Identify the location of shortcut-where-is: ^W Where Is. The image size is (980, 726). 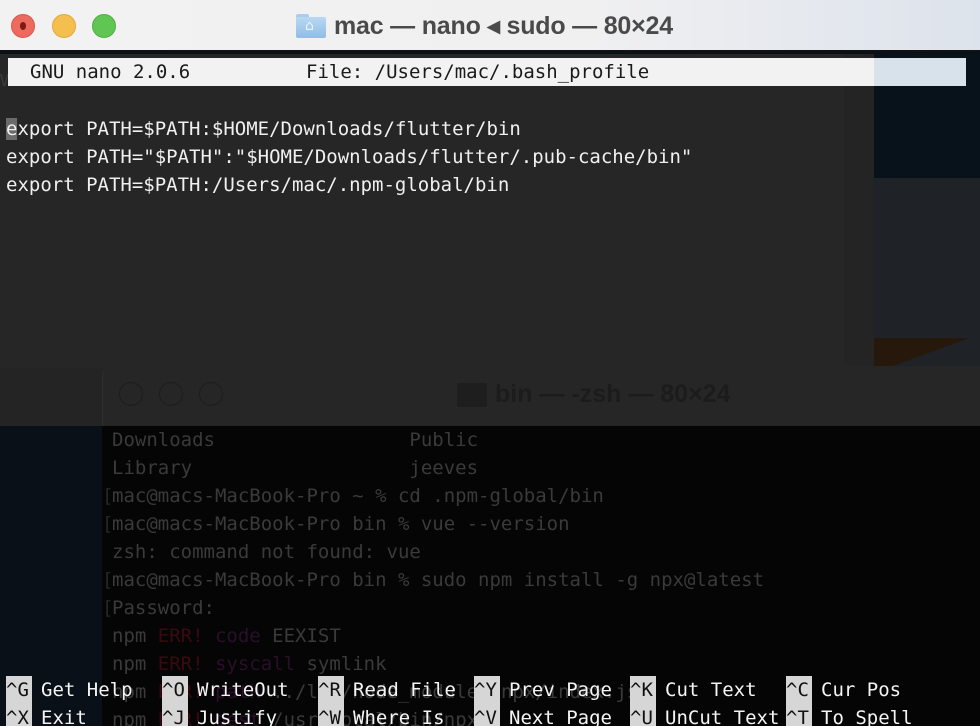
(381, 715).